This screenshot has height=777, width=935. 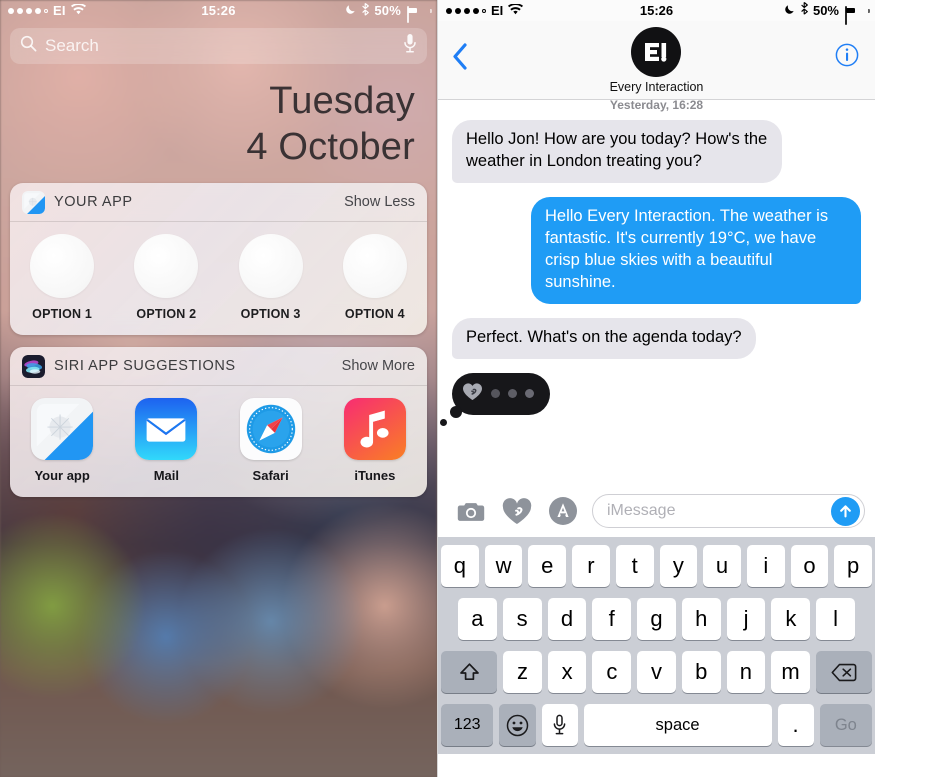 What do you see at coordinates (460, 59) in the screenshot?
I see `back-chevron-icon` at bounding box center [460, 59].